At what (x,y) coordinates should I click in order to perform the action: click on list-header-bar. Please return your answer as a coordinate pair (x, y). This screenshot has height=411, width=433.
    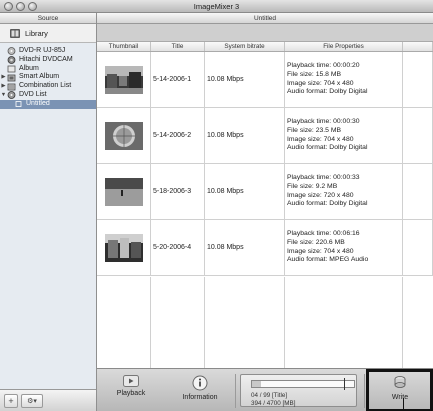
    Looking at the image, I should click on (265, 33).